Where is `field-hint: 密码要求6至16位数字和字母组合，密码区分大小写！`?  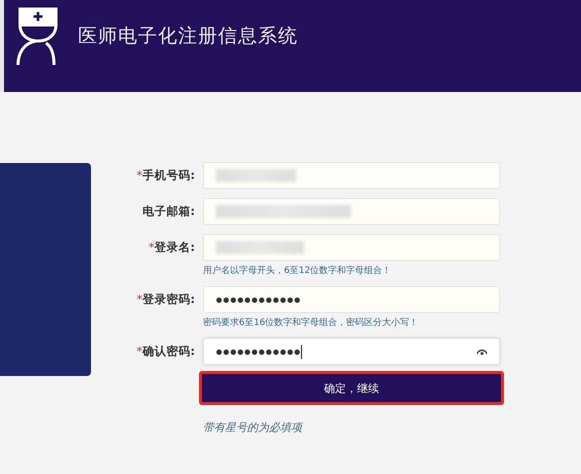
field-hint: 密码要求6至16位数字和字母组合，密码区分大小写！ is located at coordinates (311, 322).